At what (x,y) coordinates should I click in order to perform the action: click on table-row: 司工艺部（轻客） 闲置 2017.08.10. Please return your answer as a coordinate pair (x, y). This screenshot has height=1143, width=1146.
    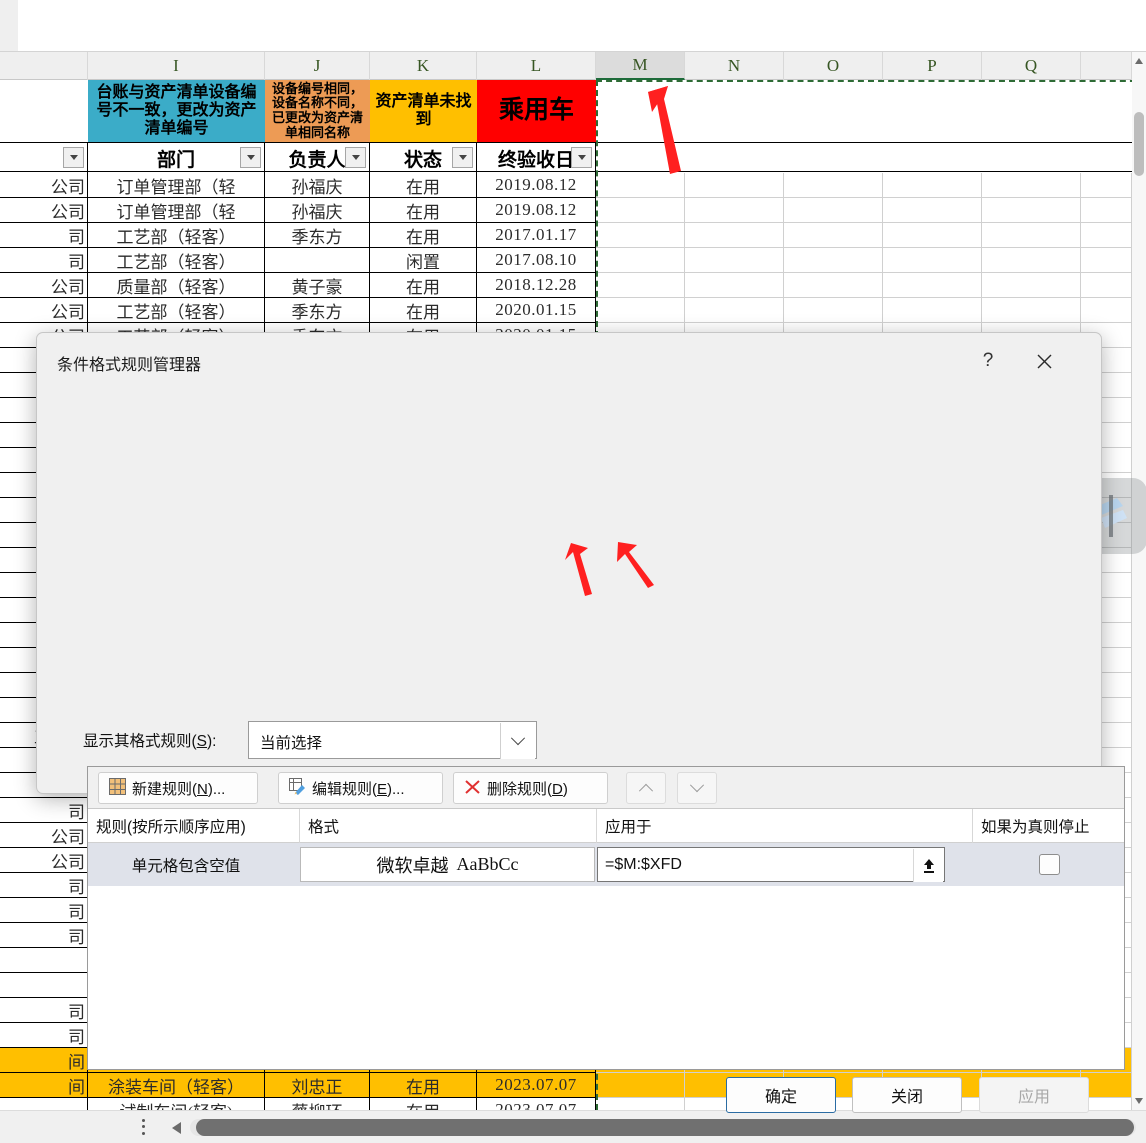
    Looking at the image, I should click on (573, 260).